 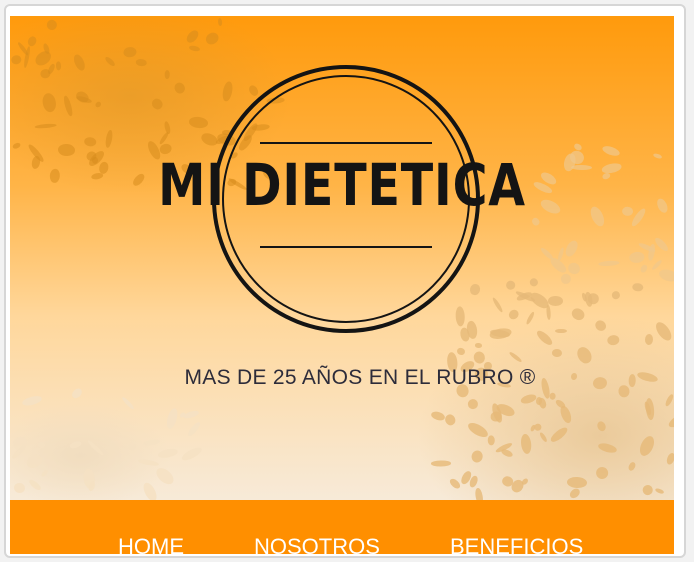 What do you see at coordinates (360, 377) in the screenshot?
I see `hero-tagline: MAS DE 25 AÑOS EN EL RUBRO ®` at bounding box center [360, 377].